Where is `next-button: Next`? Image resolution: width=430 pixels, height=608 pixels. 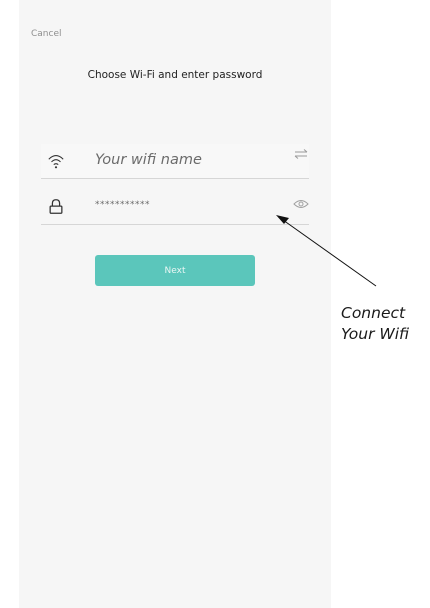
next-button: Next is located at coordinates (175, 270).